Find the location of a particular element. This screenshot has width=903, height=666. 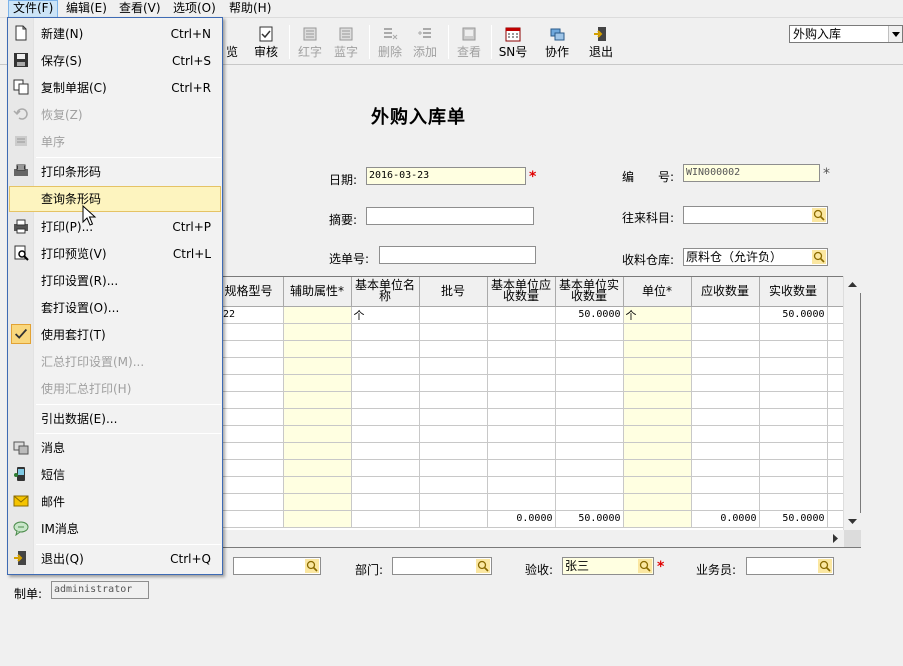

warehouse-label: 收料仓库: is located at coordinates (648, 260).